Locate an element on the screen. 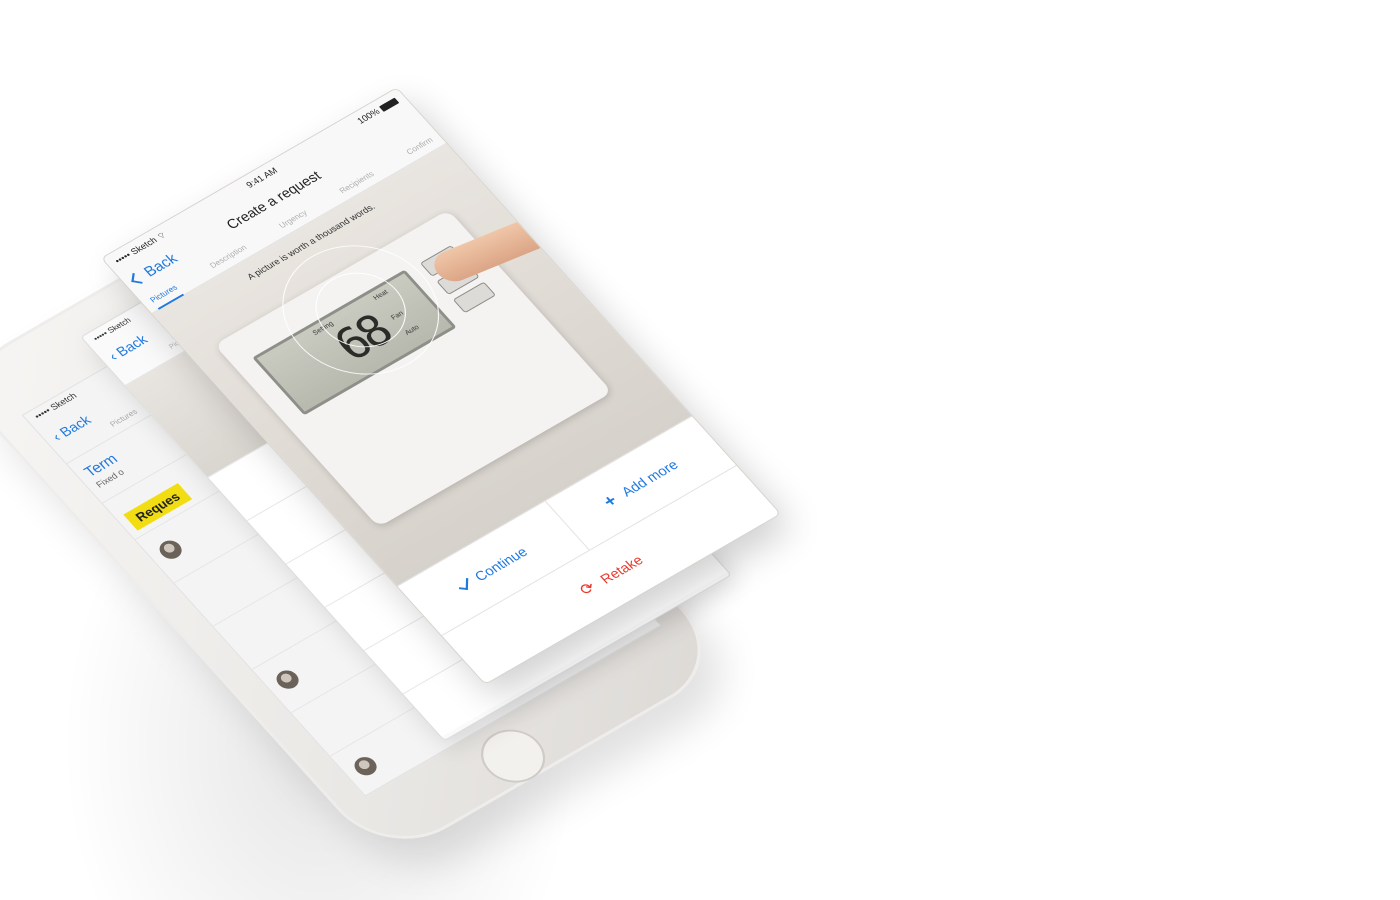  continue-label: Continue is located at coordinates (501, 564).